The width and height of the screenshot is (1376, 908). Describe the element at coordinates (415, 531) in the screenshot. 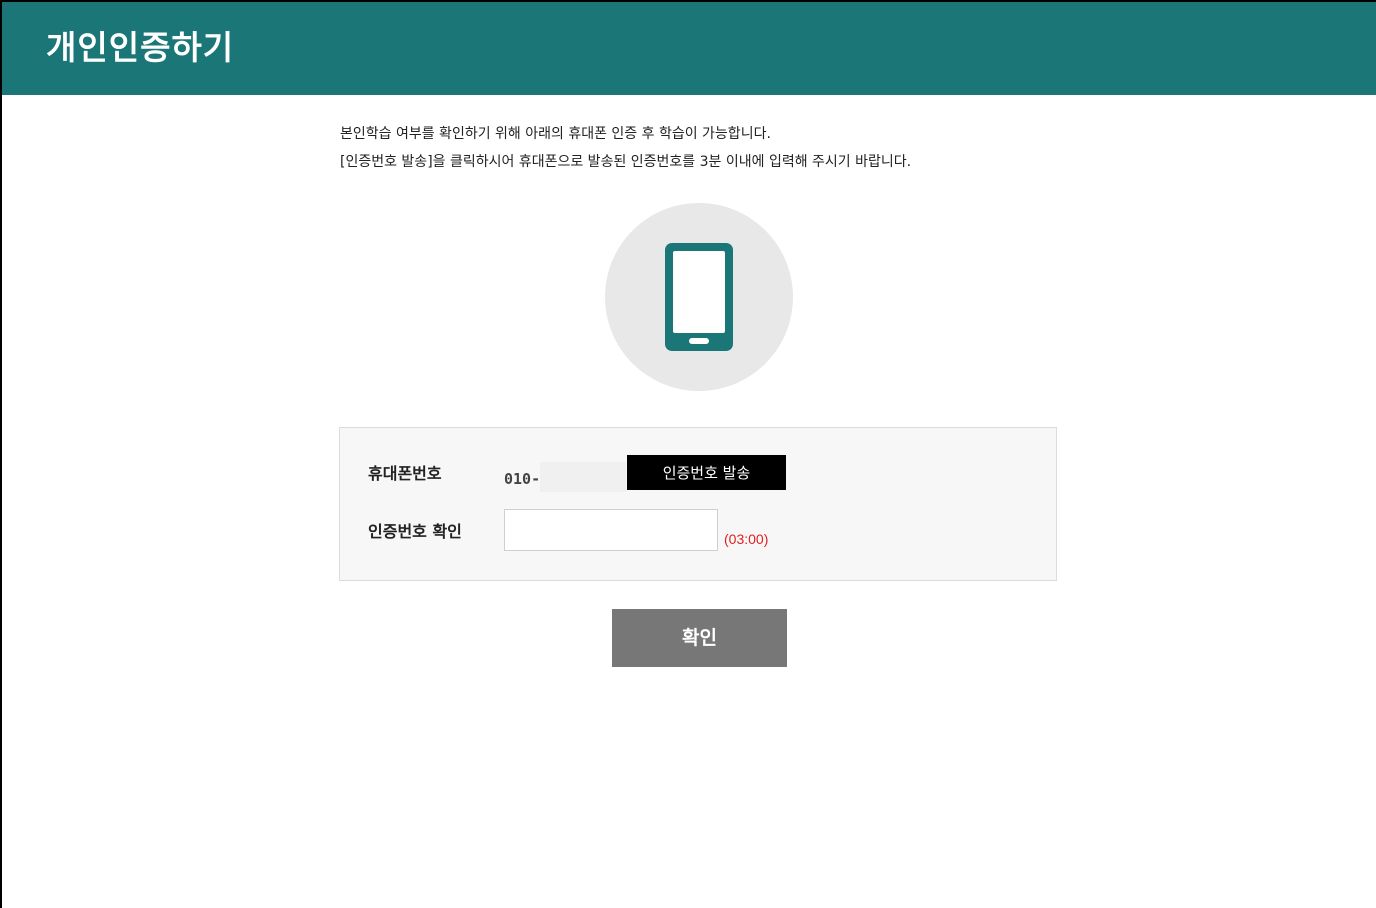

I see `verification-code-label: 인증번호 확인` at that location.